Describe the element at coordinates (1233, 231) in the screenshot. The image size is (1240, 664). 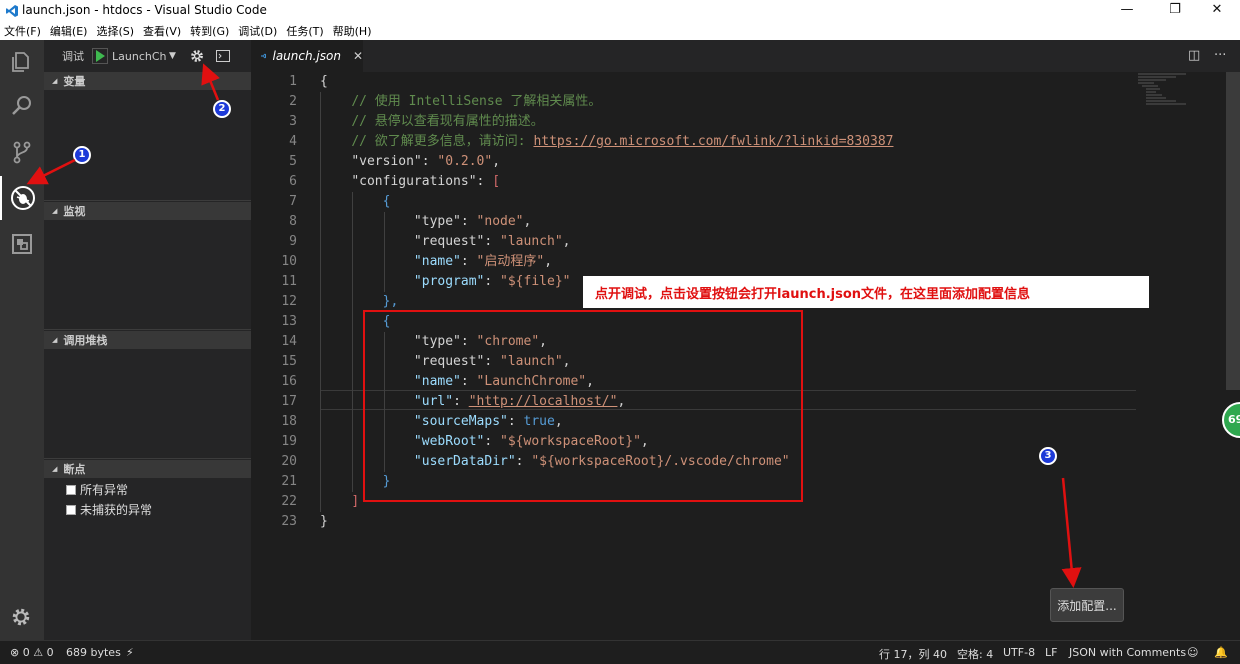
I see `vertical-scrollbar` at that location.